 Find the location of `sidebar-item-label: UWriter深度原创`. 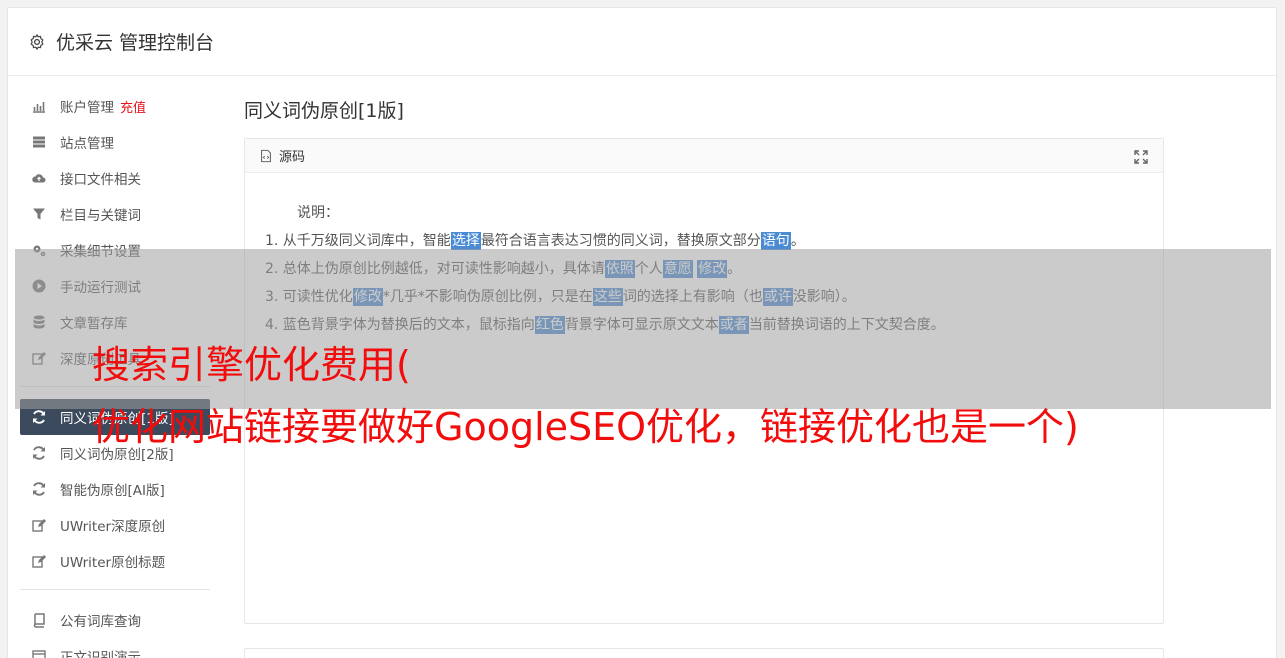

sidebar-item-label: UWriter深度原创 is located at coordinates (113, 527).